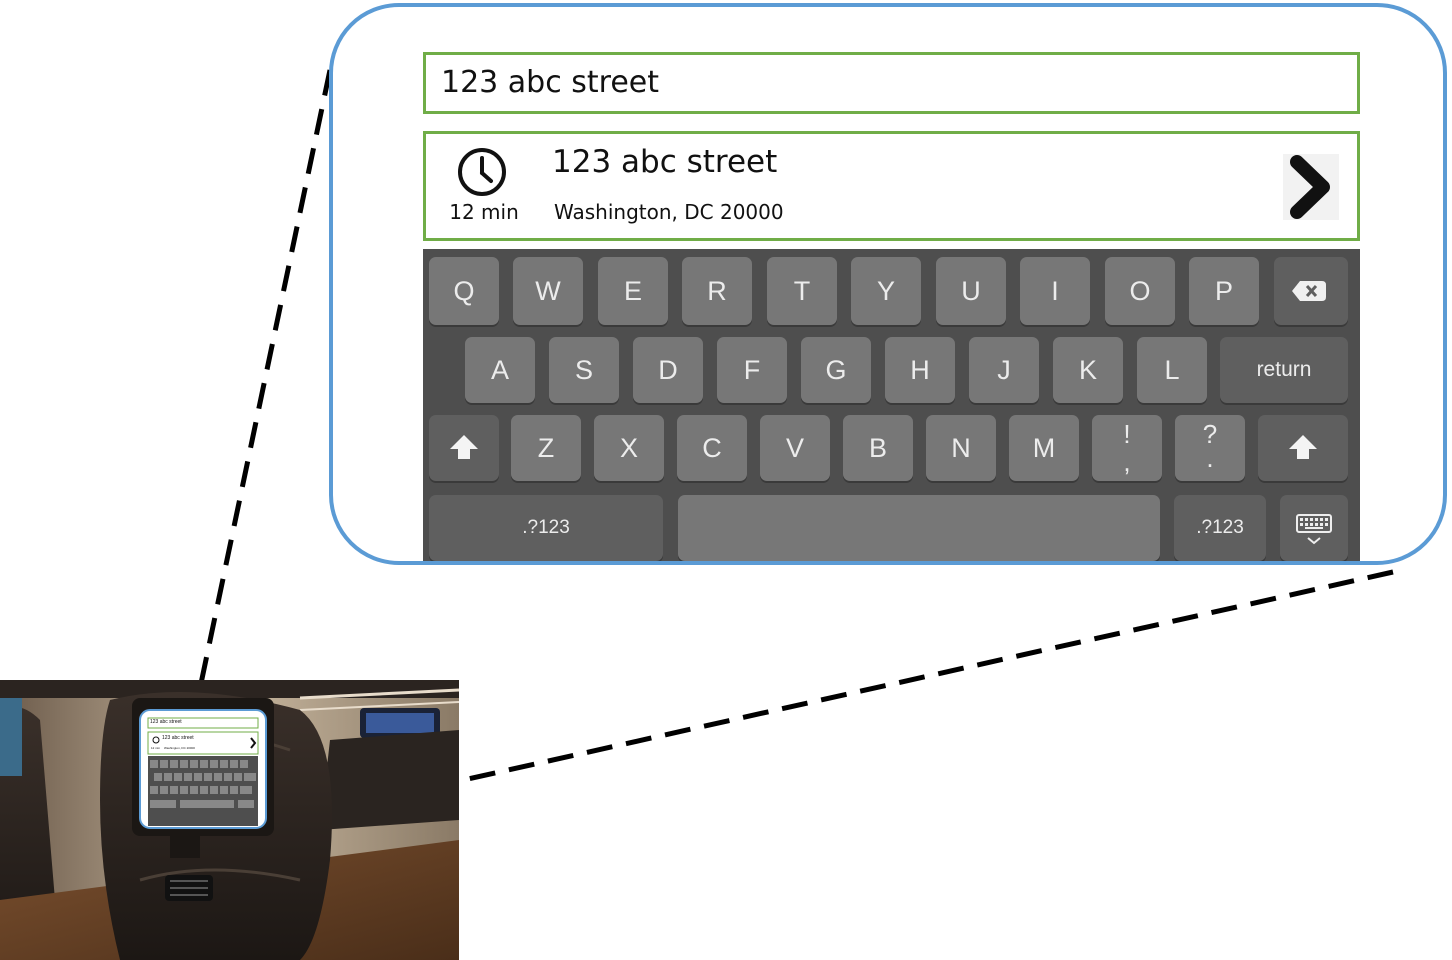 Image resolution: width=1452 pixels, height=960 pixels. I want to click on key-u: U, so click(971, 291).